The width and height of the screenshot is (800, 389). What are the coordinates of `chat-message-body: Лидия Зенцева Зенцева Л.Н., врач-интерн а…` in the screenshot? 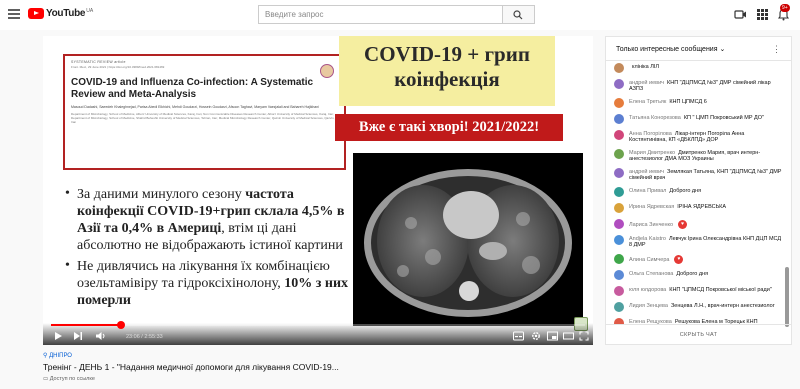 It's located at (702, 307).